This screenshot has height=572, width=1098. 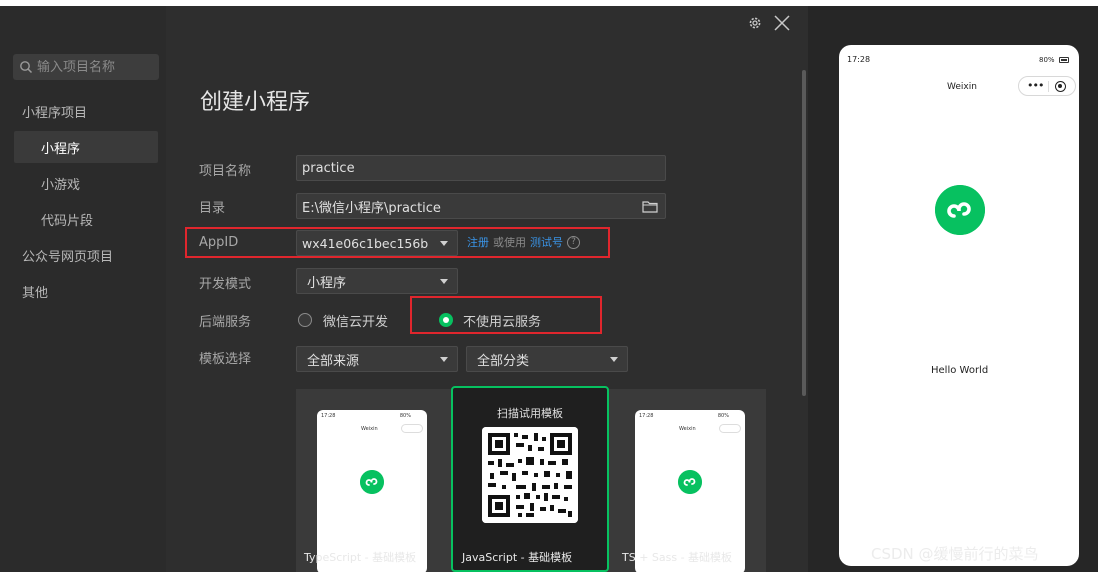 What do you see at coordinates (650, 206) in the screenshot?
I see `folder-icon` at bounding box center [650, 206].